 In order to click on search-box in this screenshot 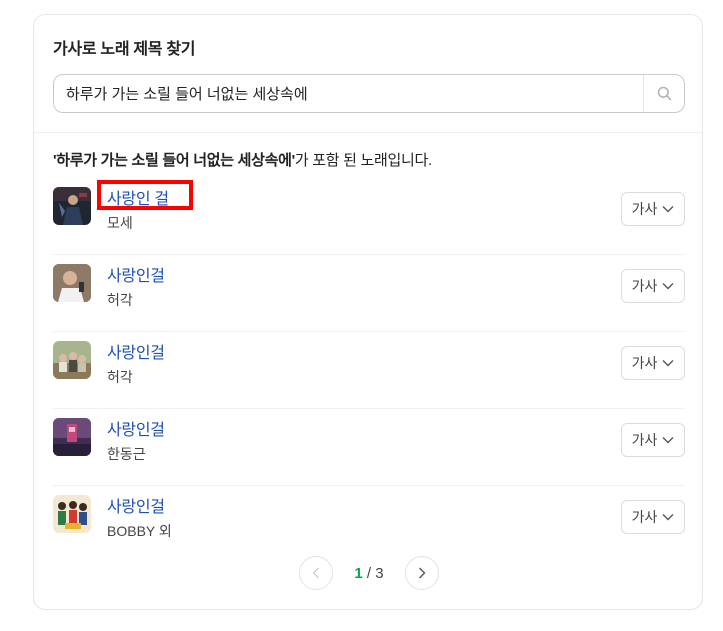, I will do `click(369, 93)`.